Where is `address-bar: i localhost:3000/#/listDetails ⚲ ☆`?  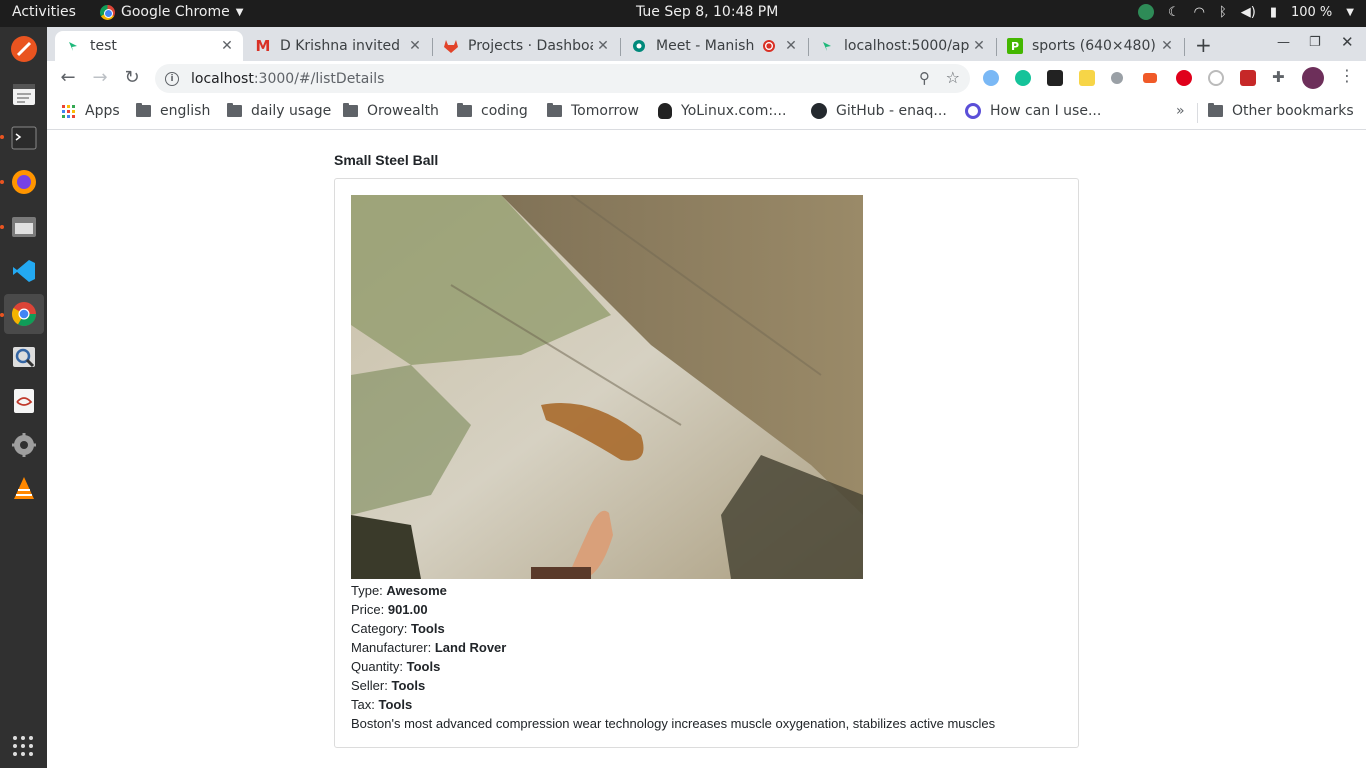
address-bar: i localhost:3000/#/listDetails ⚲ ☆ is located at coordinates (562, 78).